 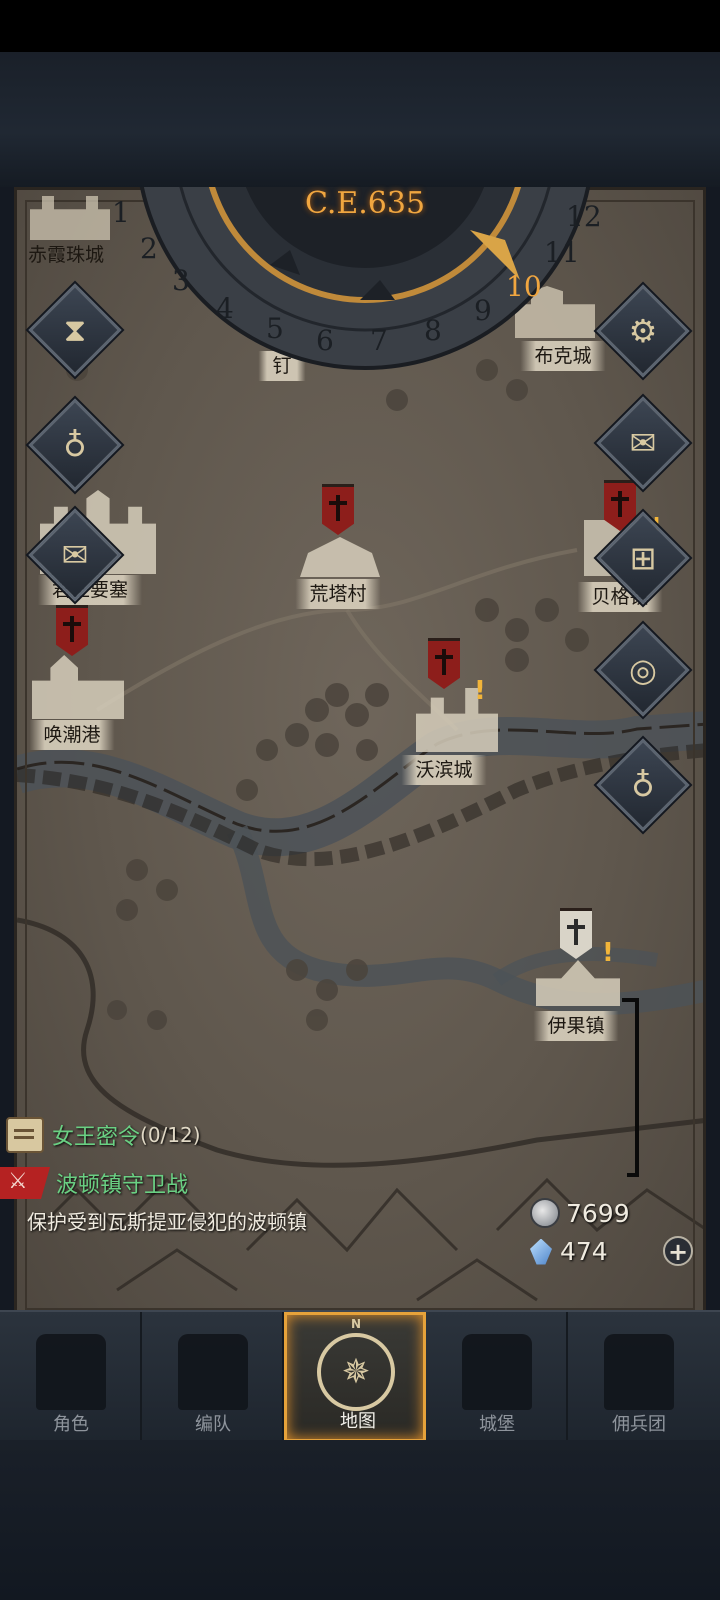 I want to click on city-label-ding: 钉, so click(x=282, y=366).